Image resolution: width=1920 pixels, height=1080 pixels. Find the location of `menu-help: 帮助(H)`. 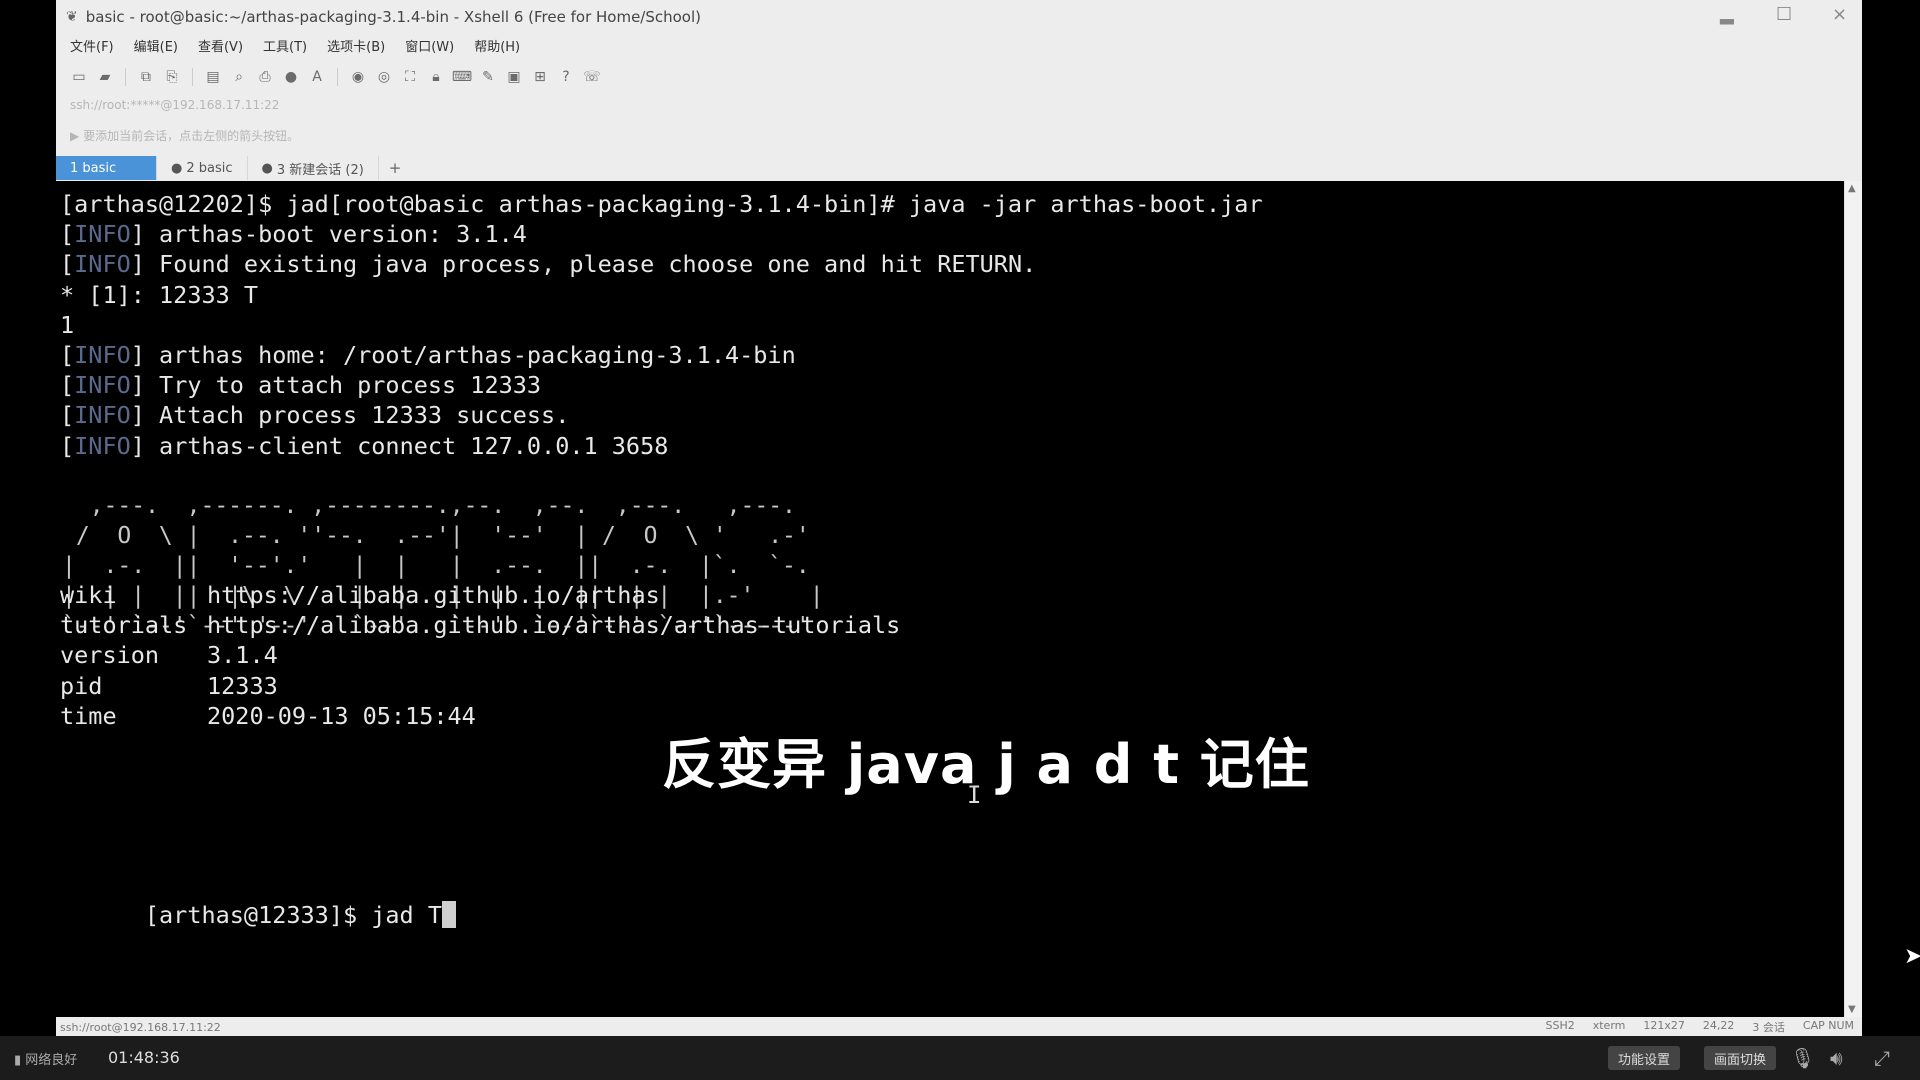

menu-help: 帮助(H) is located at coordinates (497, 47).